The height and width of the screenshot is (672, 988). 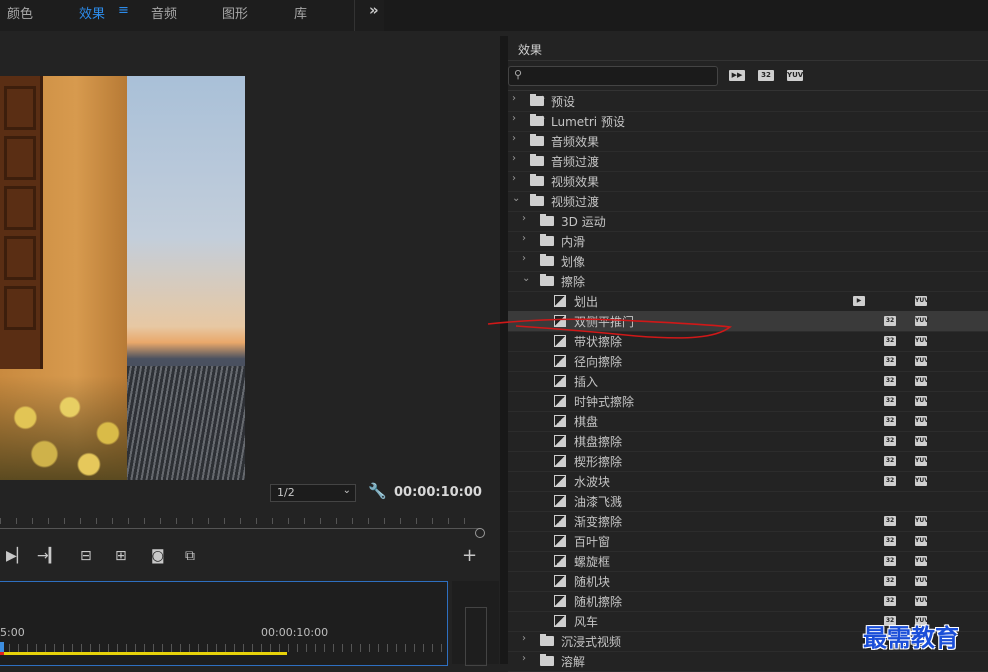 What do you see at coordinates (122, 278) in the screenshot?
I see `video-preview` at bounding box center [122, 278].